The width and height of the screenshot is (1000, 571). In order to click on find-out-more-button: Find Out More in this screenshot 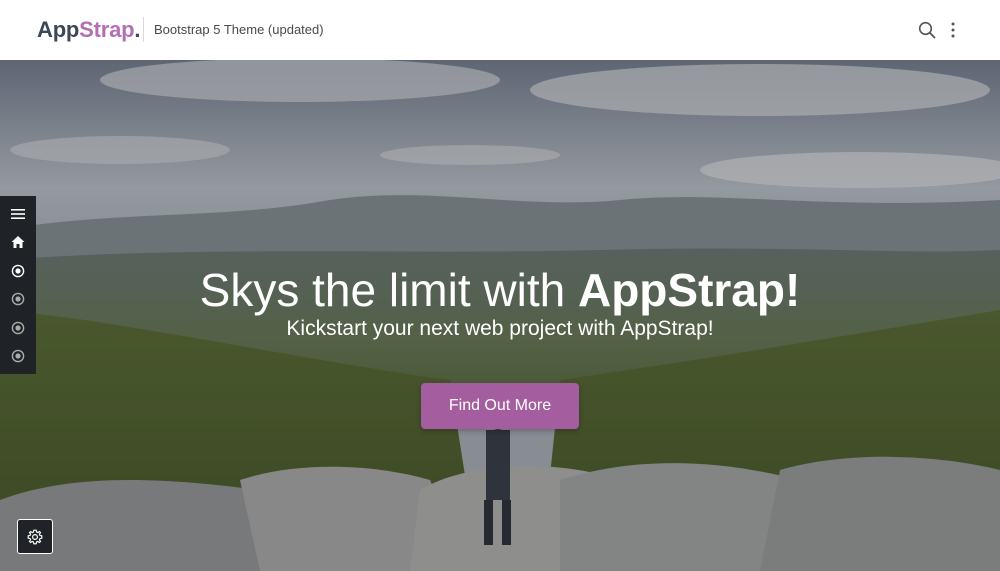, I will do `click(500, 406)`.